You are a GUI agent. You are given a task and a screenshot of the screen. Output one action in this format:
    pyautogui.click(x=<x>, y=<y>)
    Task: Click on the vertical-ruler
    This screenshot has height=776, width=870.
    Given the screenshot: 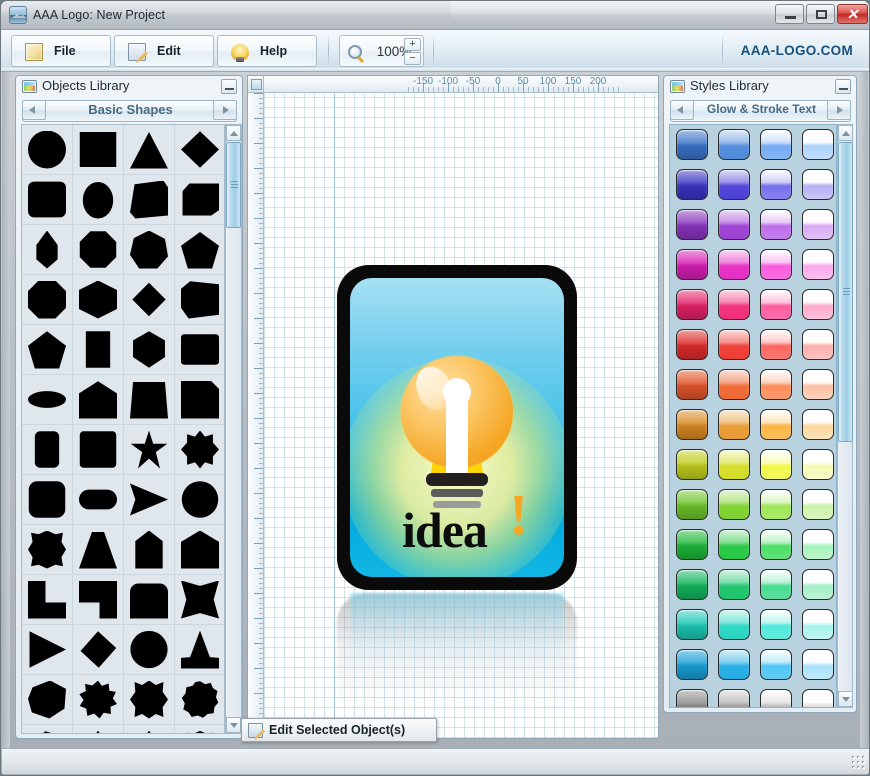 What is the action you would take?
    pyautogui.click(x=256, y=415)
    